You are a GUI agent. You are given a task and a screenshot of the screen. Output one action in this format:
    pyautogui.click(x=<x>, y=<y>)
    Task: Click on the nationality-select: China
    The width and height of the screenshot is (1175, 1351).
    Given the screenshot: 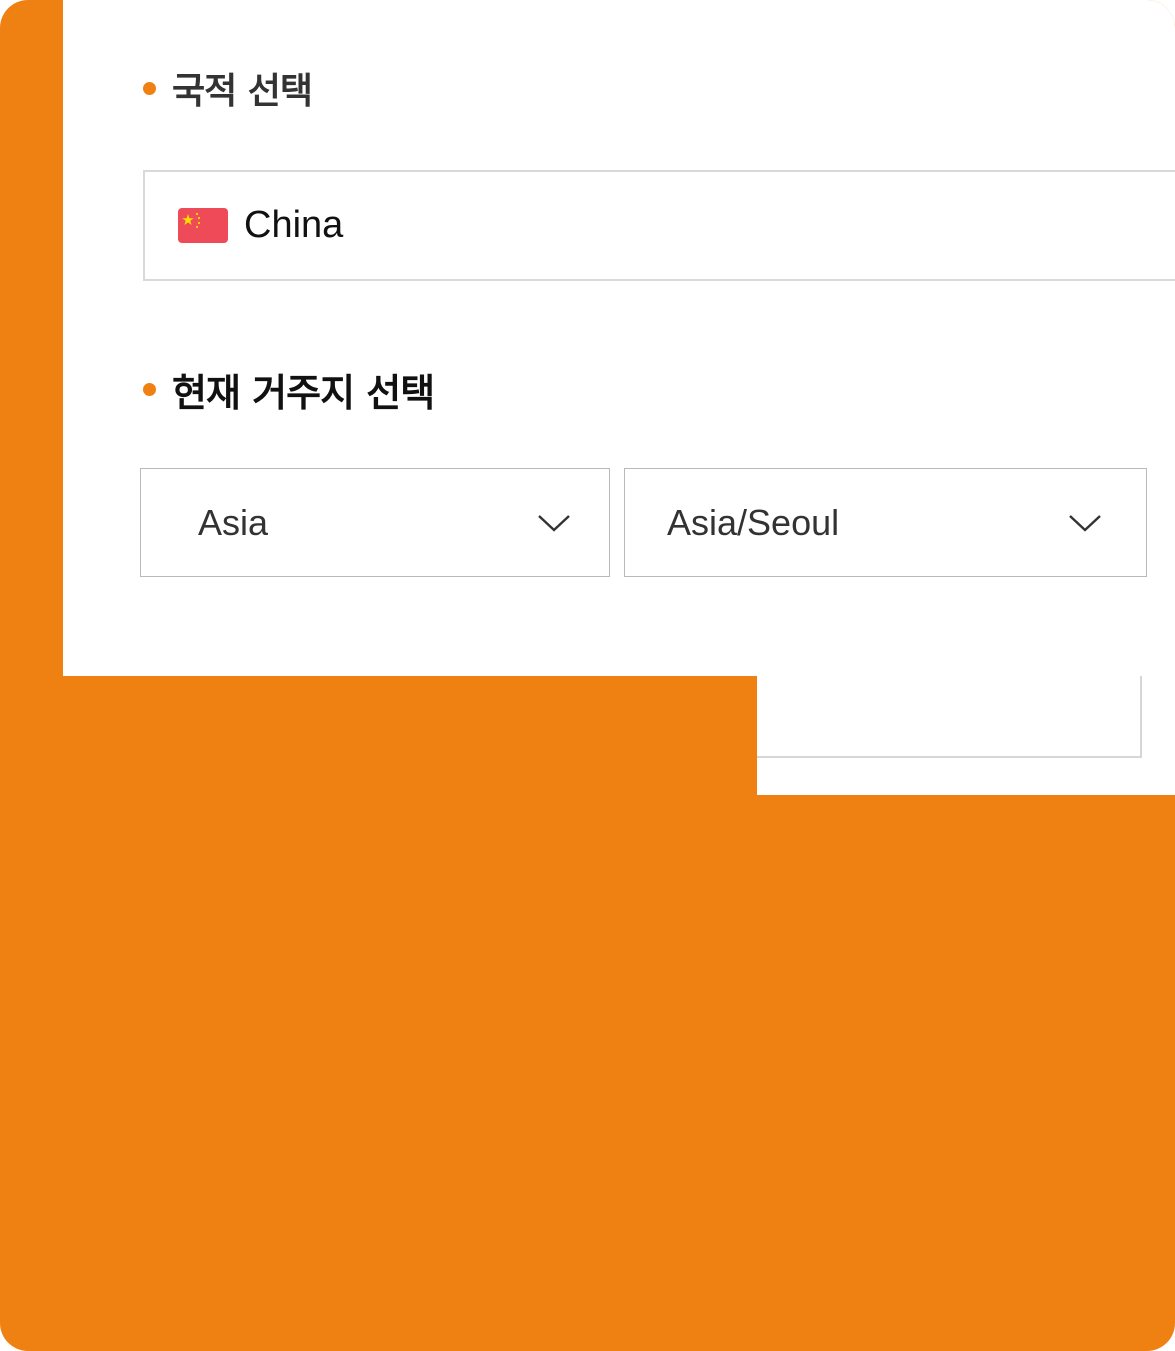 What is the action you would take?
    pyautogui.click(x=659, y=225)
    